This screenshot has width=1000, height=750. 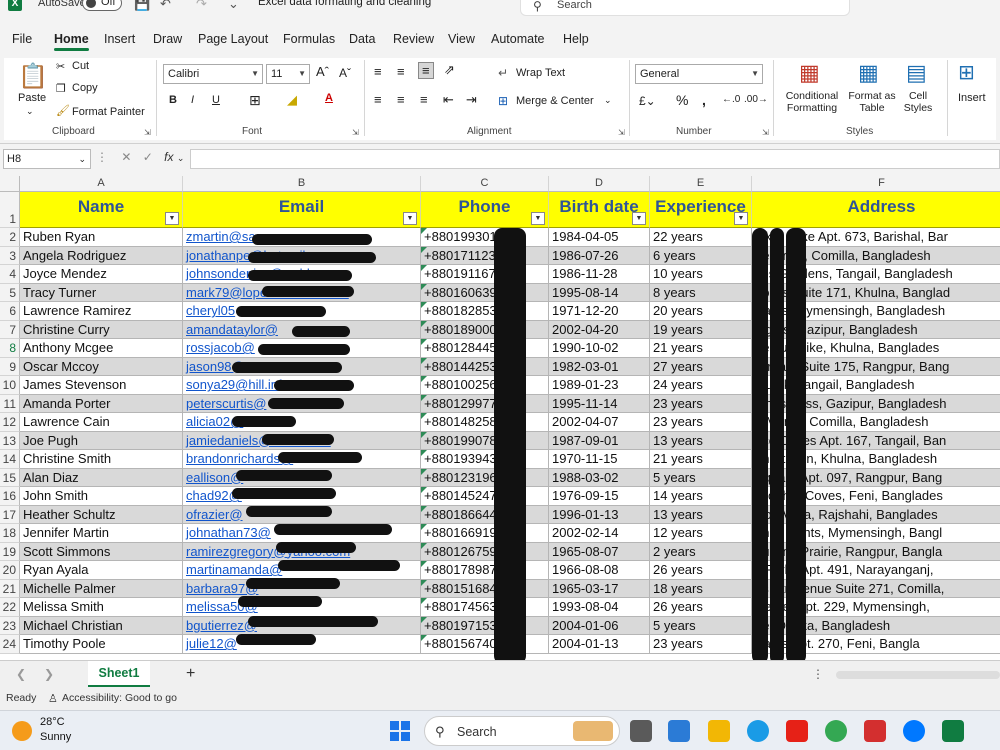 What do you see at coordinates (101, 625) in the screenshot?
I see `table-cell: Michael Christian` at bounding box center [101, 625].